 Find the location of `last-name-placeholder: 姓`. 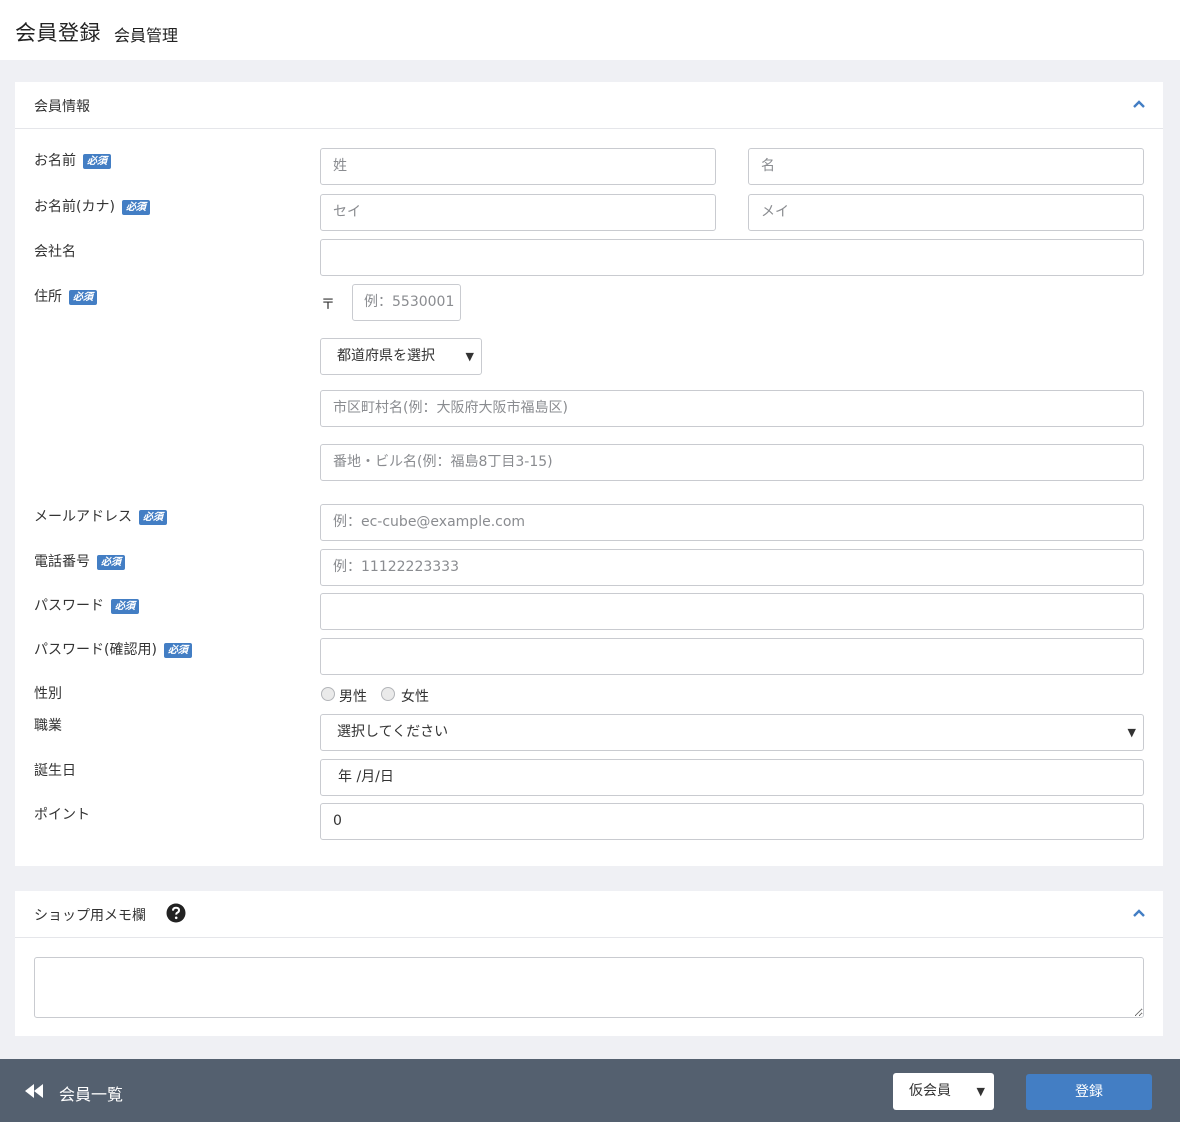

last-name-placeholder: 姓 is located at coordinates (340, 166).